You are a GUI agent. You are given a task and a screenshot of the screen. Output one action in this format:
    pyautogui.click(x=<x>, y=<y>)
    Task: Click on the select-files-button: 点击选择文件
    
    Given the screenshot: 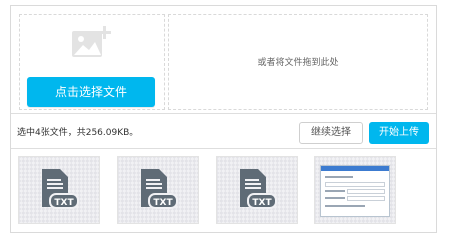 What is the action you would take?
    pyautogui.click(x=91, y=92)
    